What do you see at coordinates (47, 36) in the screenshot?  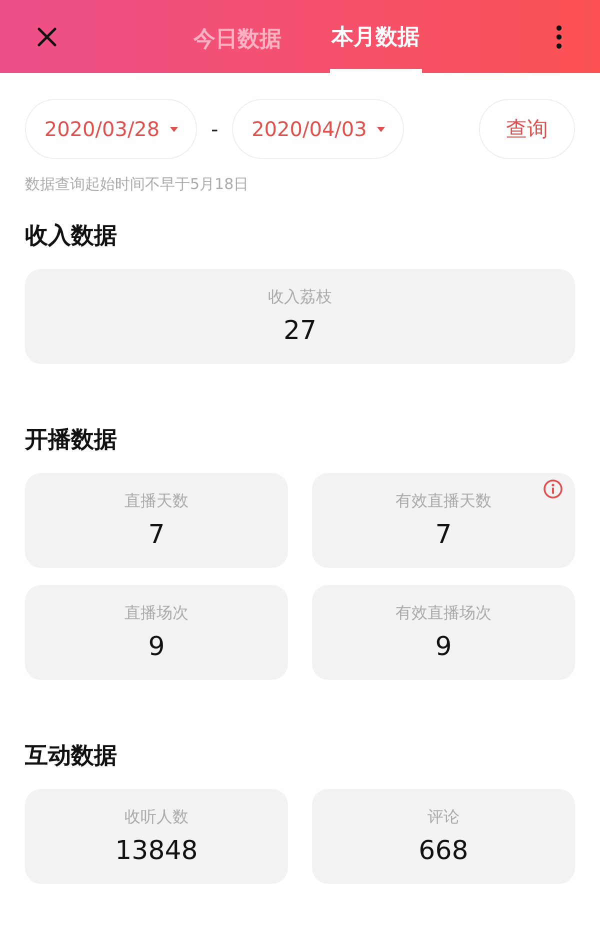 I see `close-icon` at bounding box center [47, 36].